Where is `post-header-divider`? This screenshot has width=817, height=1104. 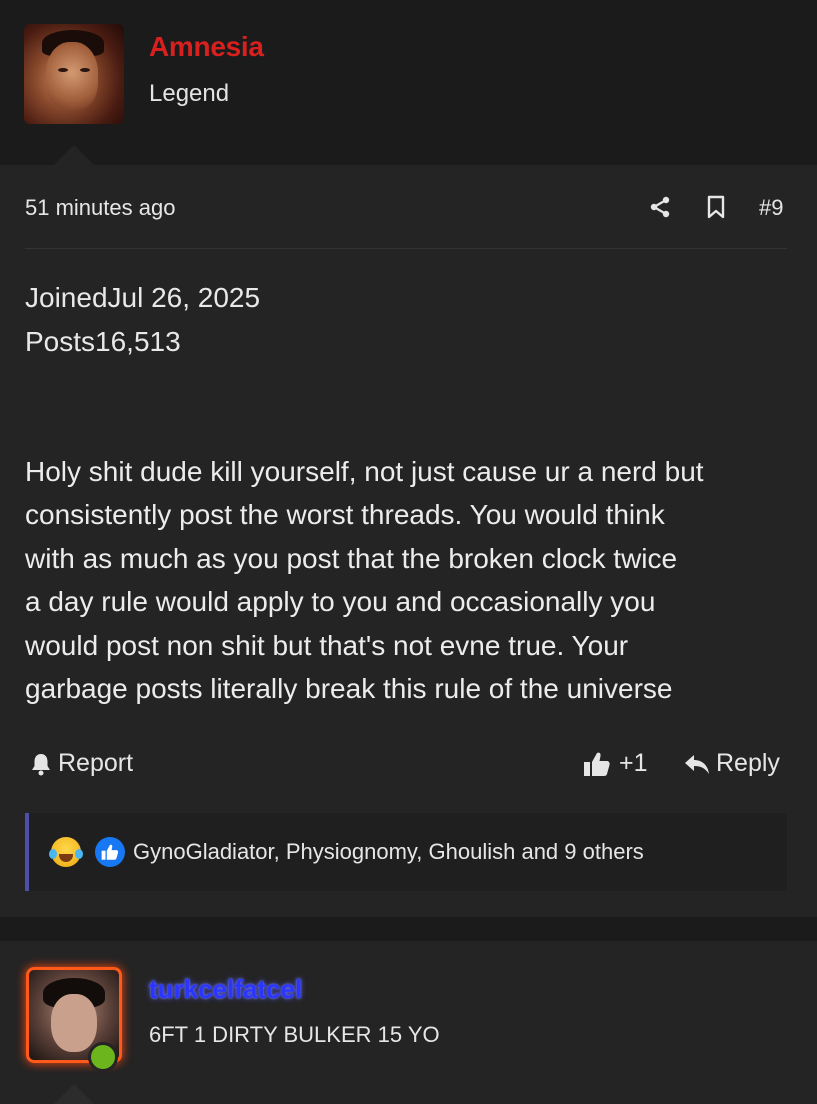
post-header-divider is located at coordinates (406, 248).